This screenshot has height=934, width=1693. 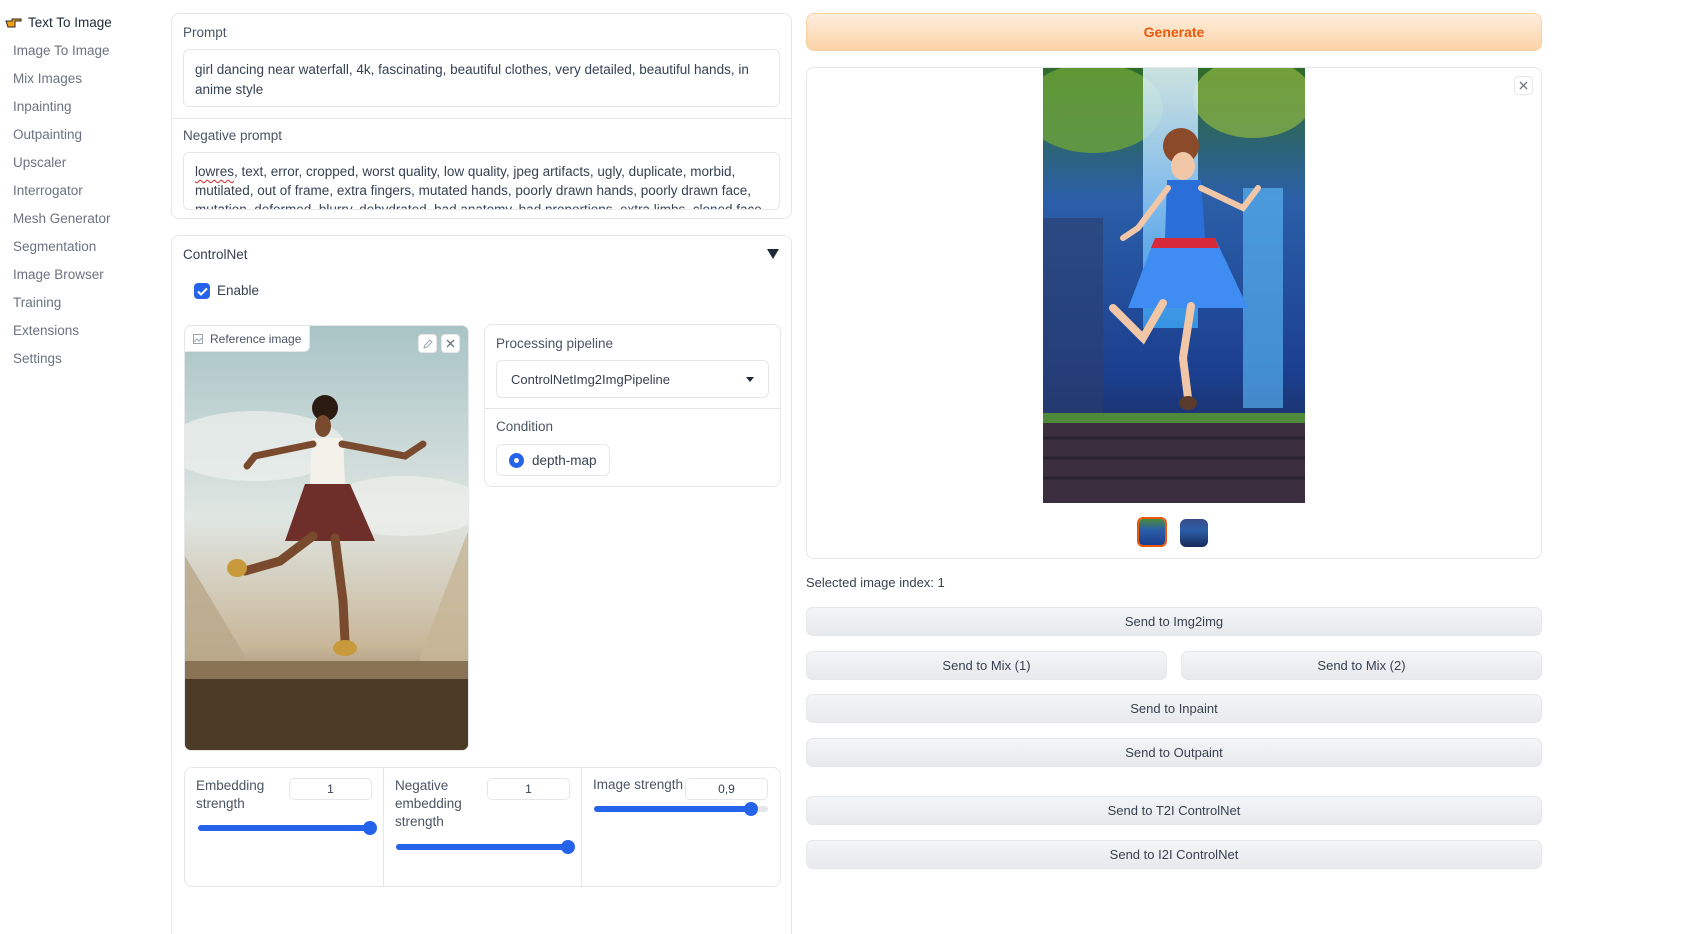 I want to click on sidebar-item-image-to-image: Image To Image, so click(x=87, y=50).